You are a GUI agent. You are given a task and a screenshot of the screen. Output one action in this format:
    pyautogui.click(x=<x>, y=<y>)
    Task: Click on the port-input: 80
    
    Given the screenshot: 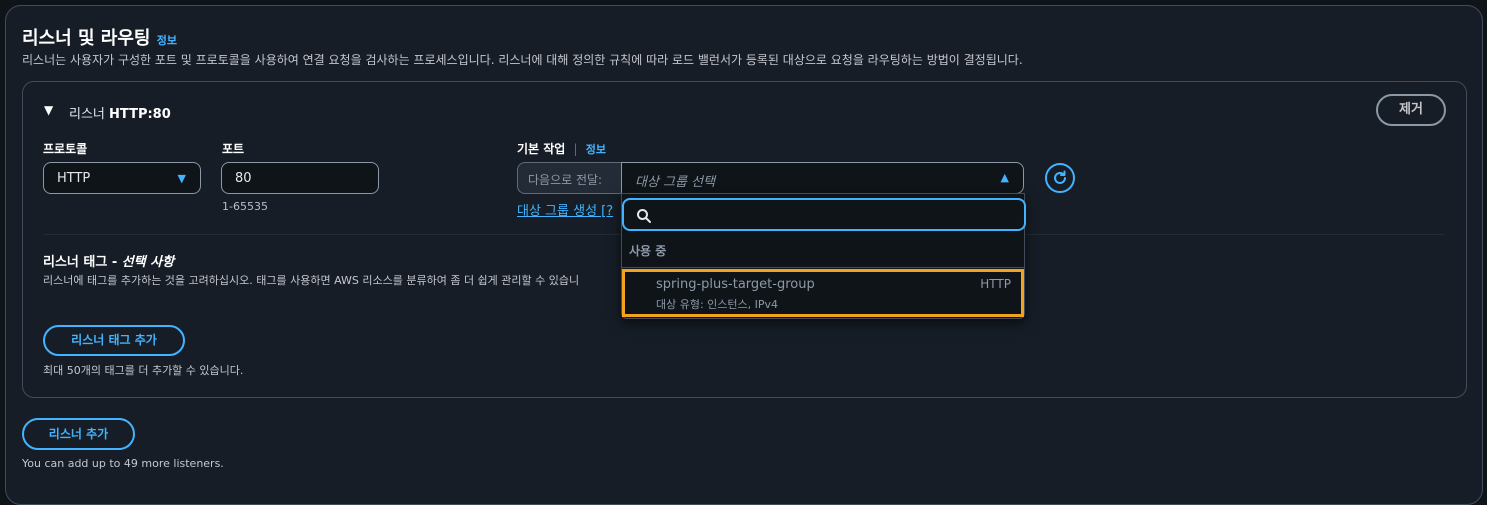 What is the action you would take?
    pyautogui.click(x=300, y=178)
    